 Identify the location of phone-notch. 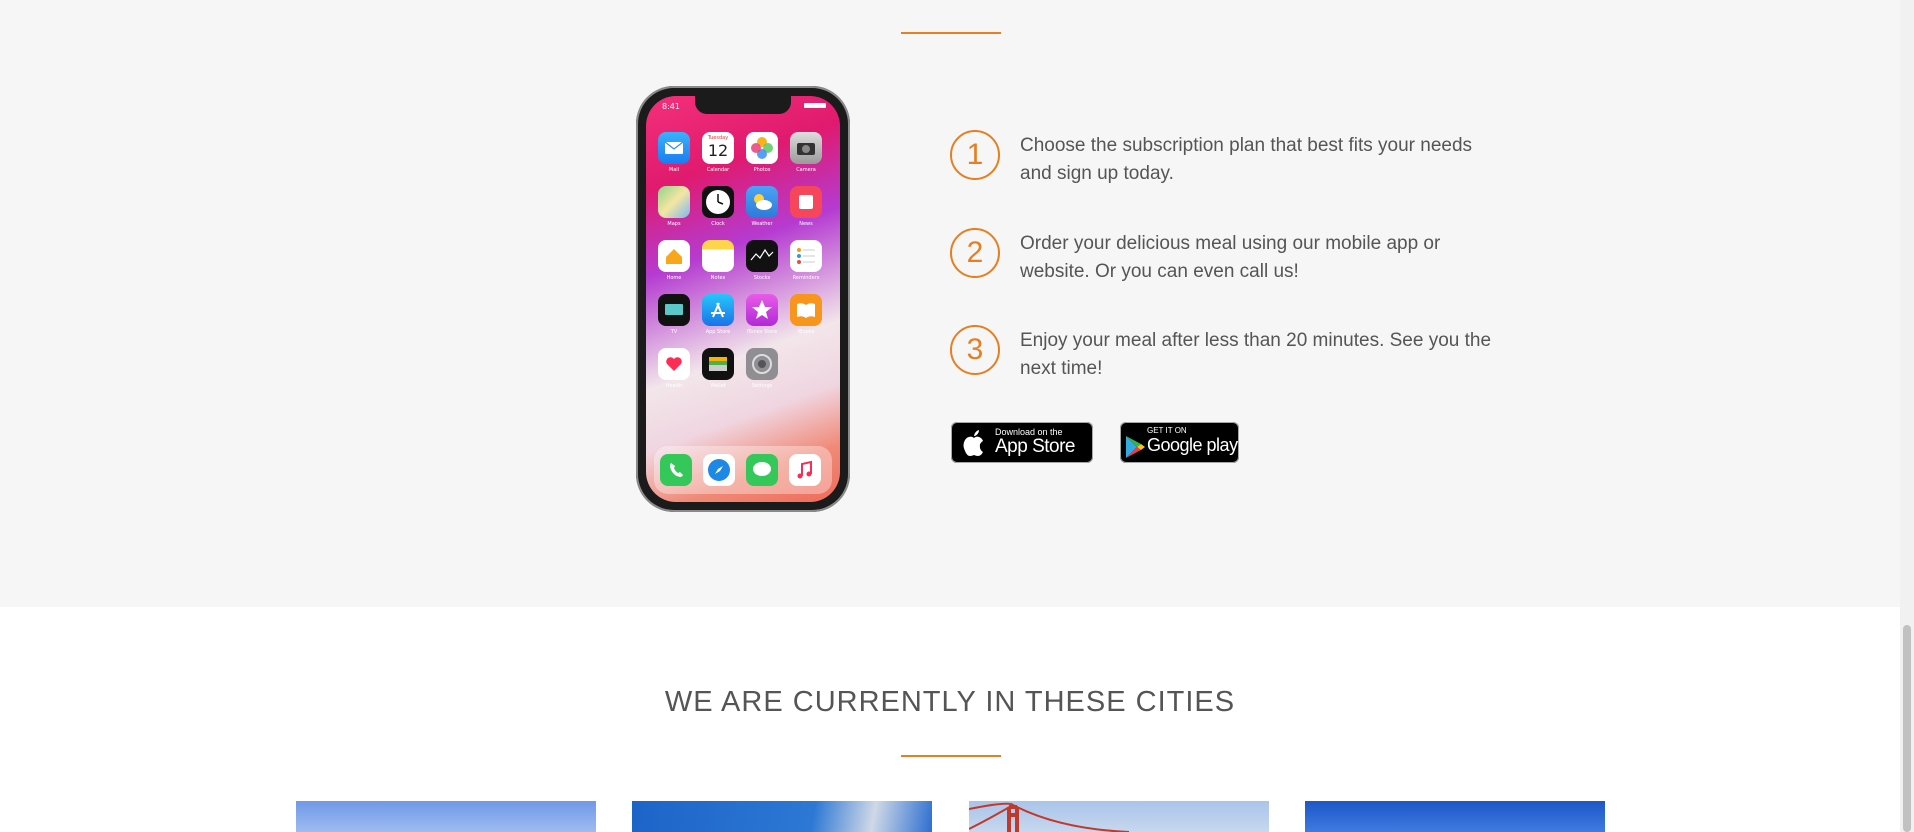
(743, 105).